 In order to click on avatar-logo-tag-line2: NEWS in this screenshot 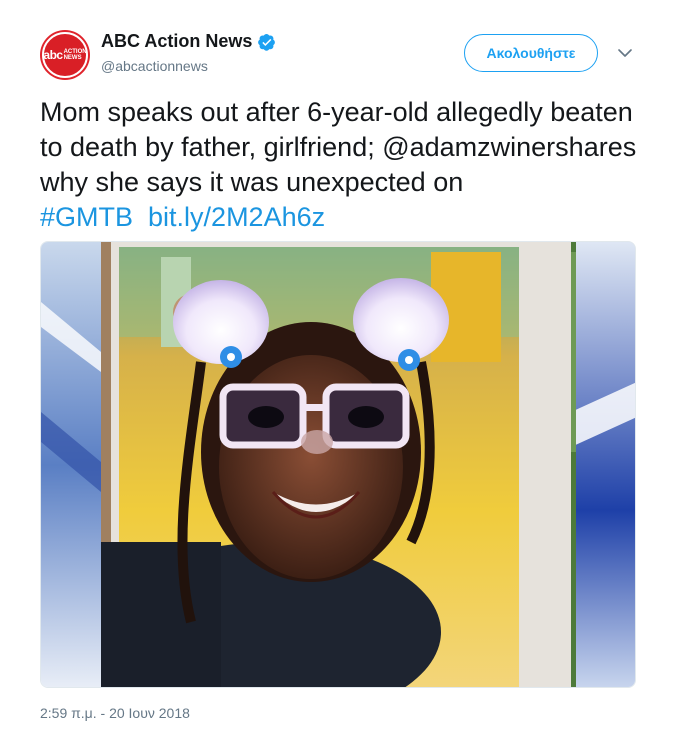, I will do `click(72, 58)`.